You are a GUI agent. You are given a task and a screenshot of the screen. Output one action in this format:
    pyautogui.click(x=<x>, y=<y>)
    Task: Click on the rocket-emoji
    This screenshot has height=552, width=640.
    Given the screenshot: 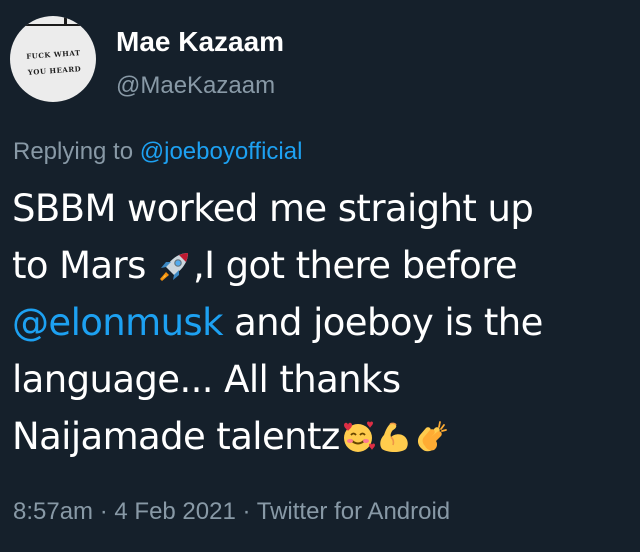 What is the action you would take?
    pyautogui.click(x=175, y=262)
    